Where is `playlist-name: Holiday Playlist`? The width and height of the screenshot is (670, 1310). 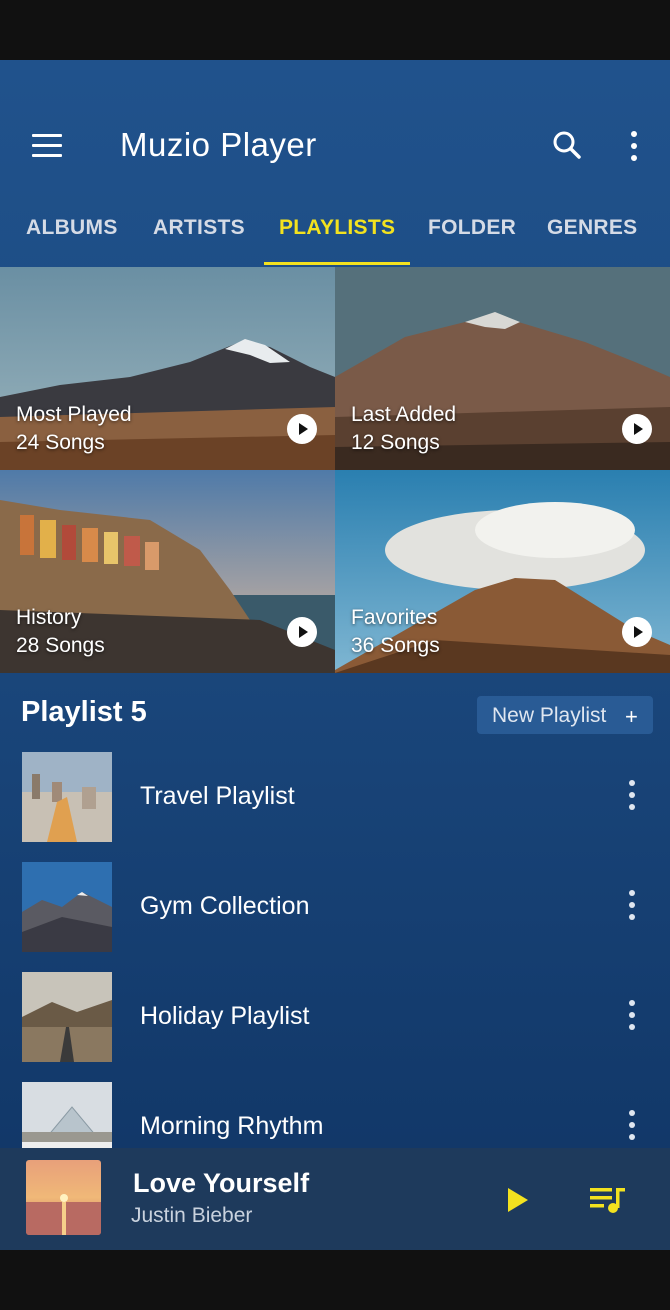 playlist-name: Holiday Playlist is located at coordinates (225, 1016).